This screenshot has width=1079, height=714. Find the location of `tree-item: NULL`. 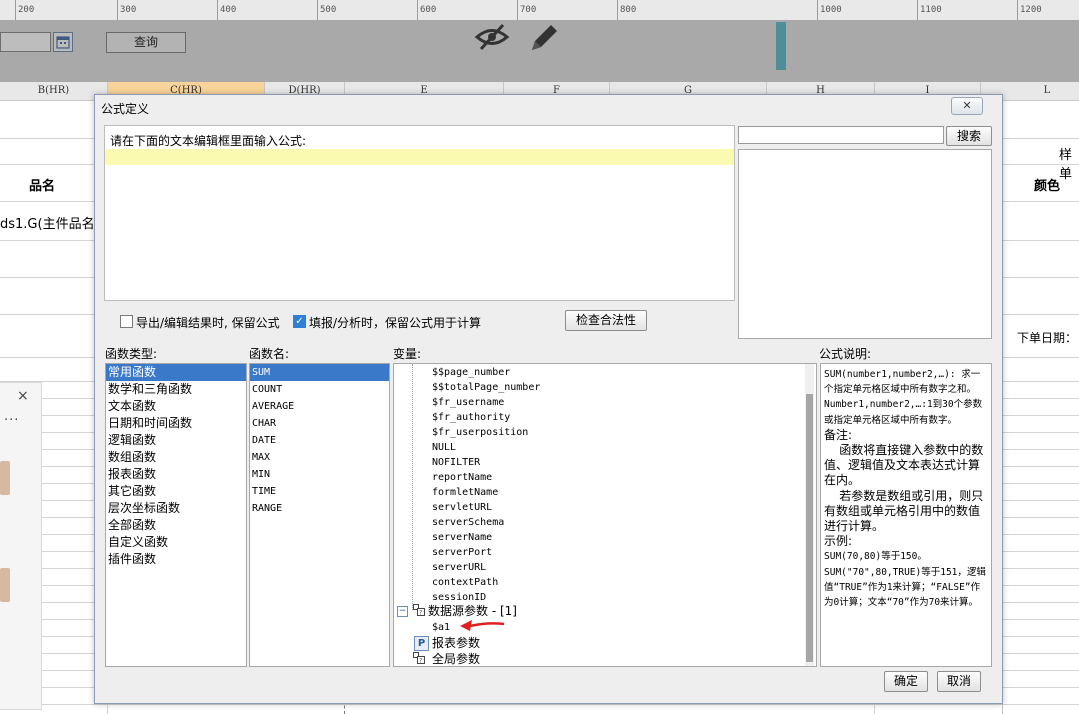

tree-item: NULL is located at coordinates (444, 447).